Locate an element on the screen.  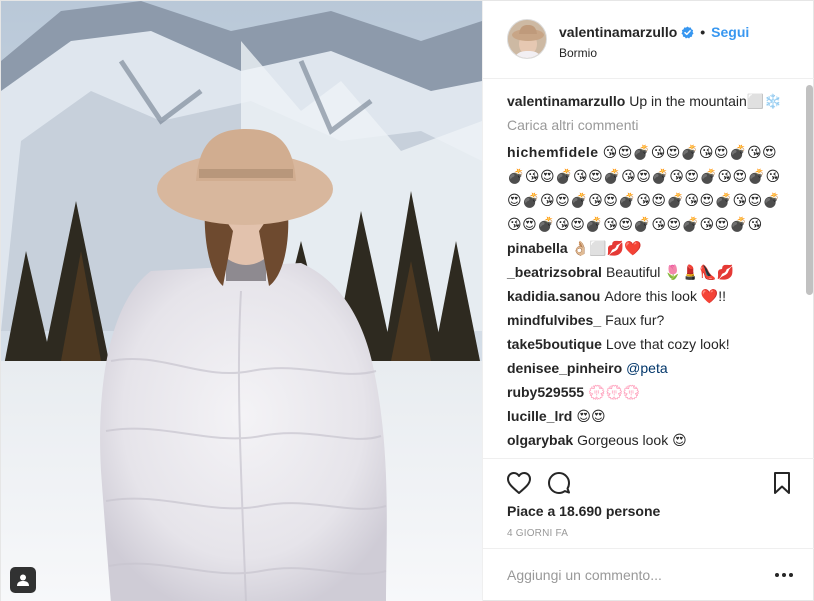
heart-icon is located at coordinates (519, 483).